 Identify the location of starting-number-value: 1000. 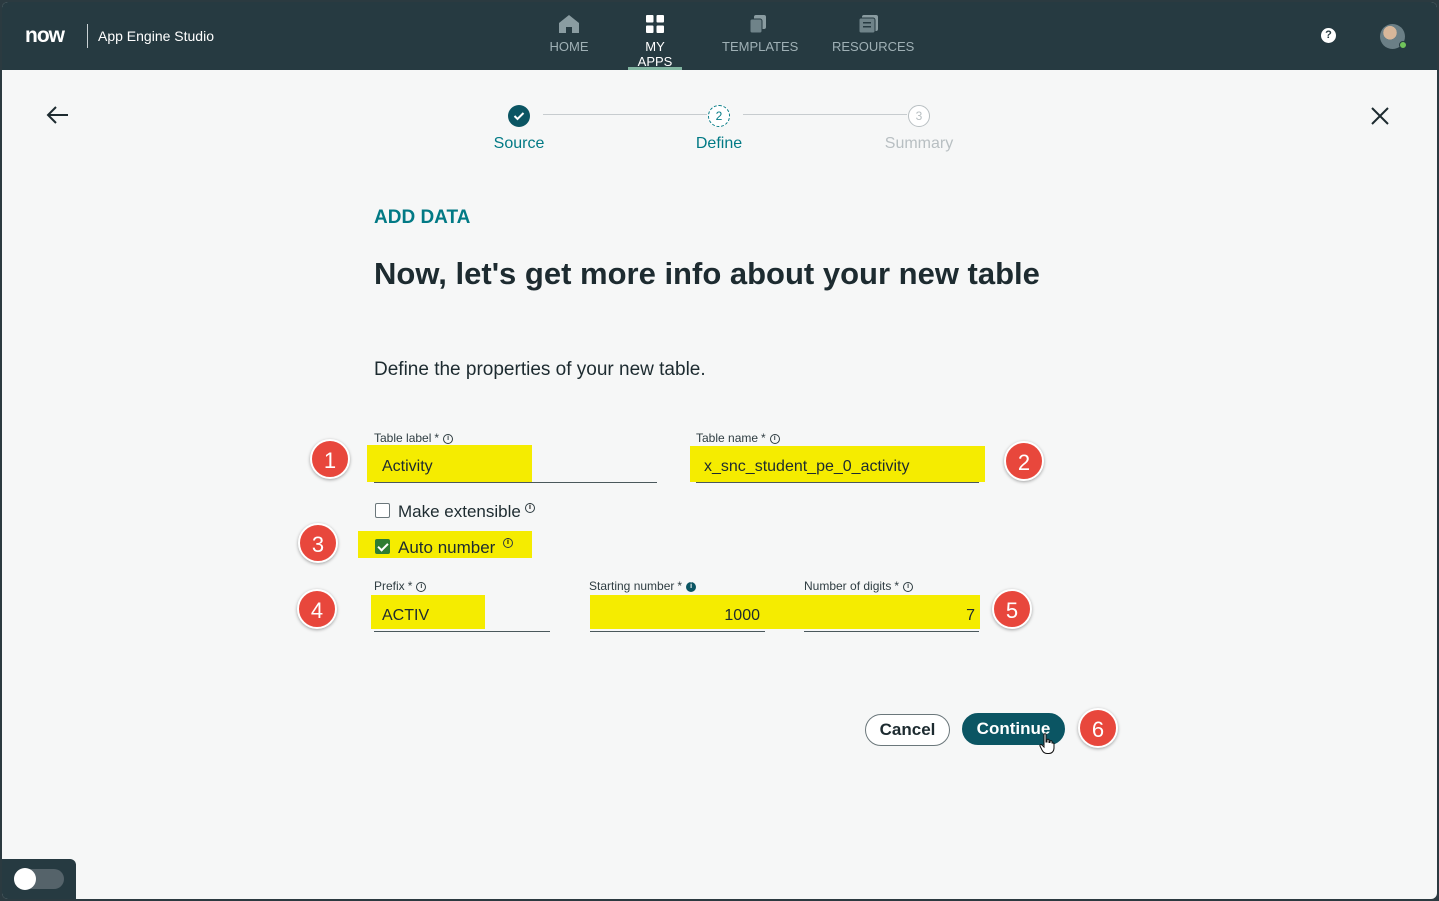
(742, 615).